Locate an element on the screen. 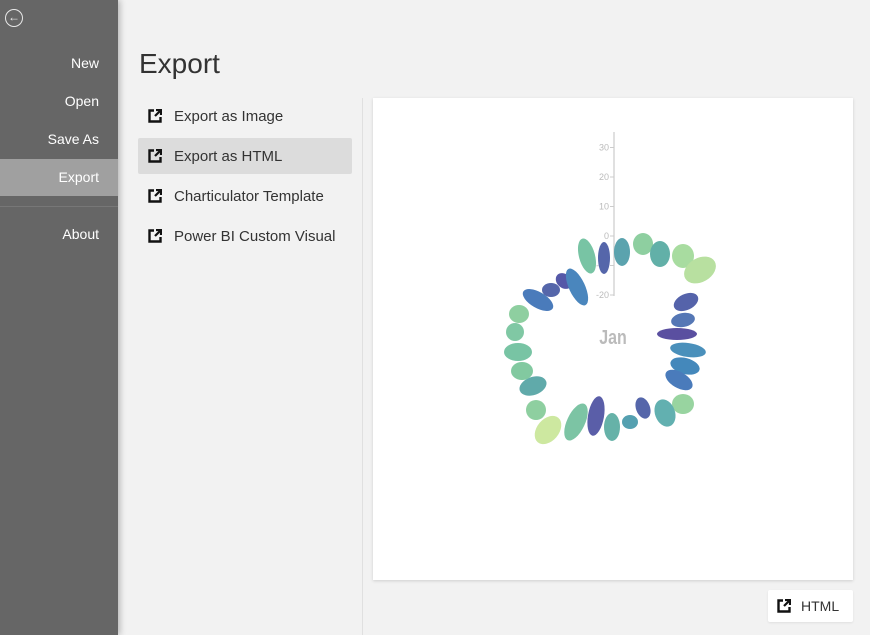 The width and height of the screenshot is (870, 635). center-label: Jan is located at coordinates (613, 337).